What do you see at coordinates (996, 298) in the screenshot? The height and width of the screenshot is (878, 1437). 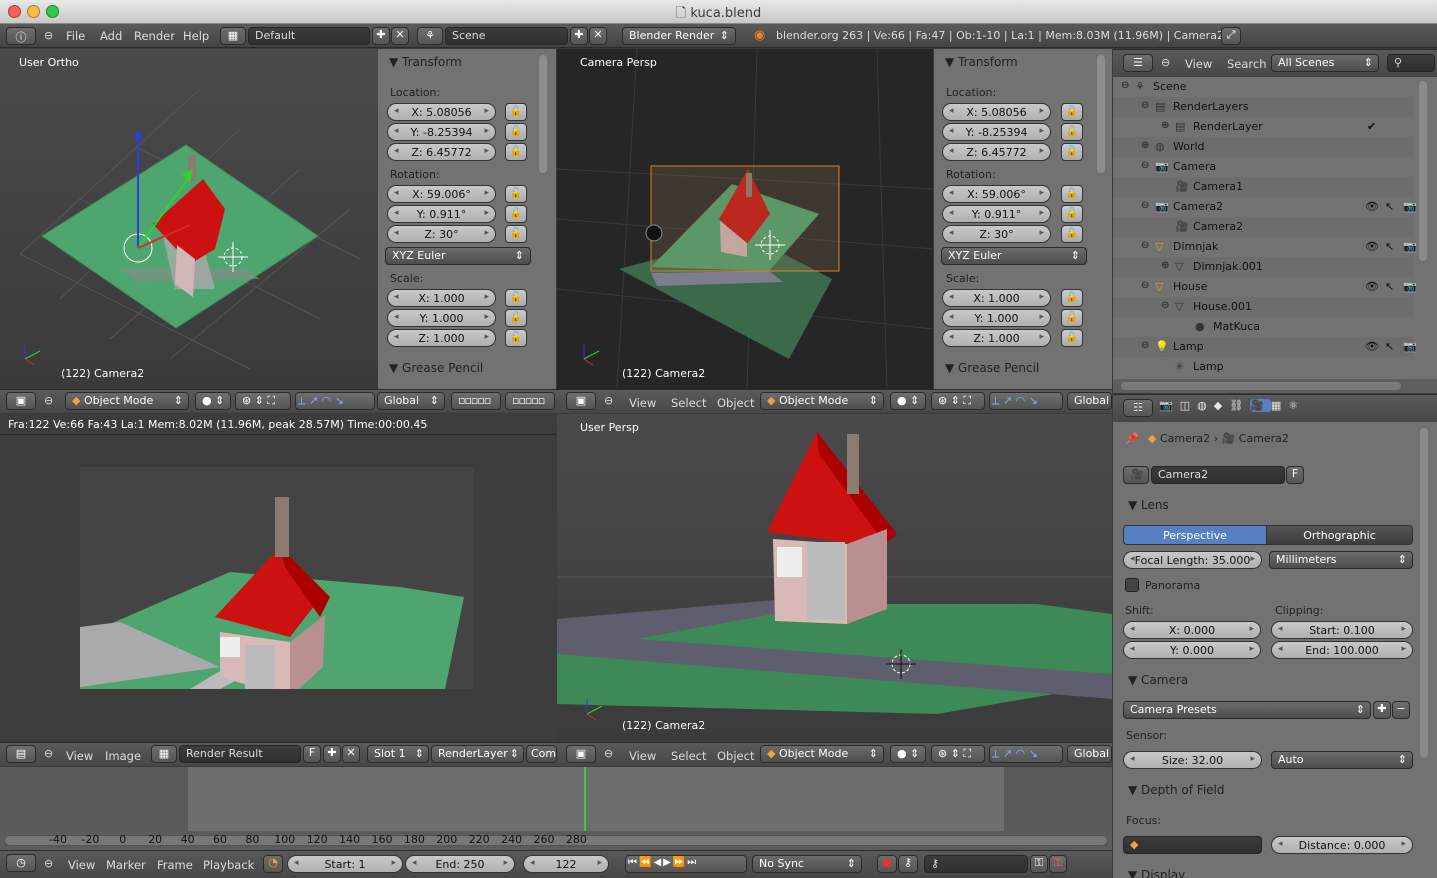 I see `scale-x-field: X: 1.000` at bounding box center [996, 298].